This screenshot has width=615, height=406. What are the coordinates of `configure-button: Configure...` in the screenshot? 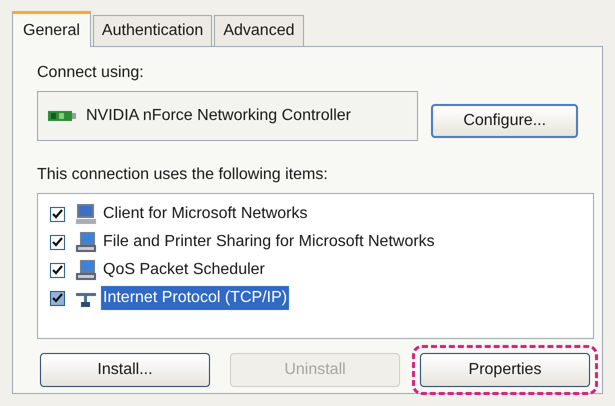 It's located at (504, 121).